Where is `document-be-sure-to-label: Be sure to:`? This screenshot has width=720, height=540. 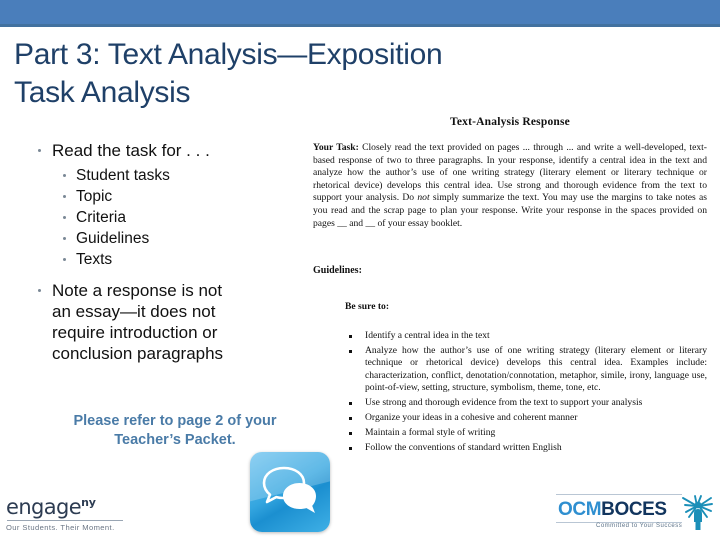
document-be-sure-to-label: Be sure to: is located at coordinates (367, 306).